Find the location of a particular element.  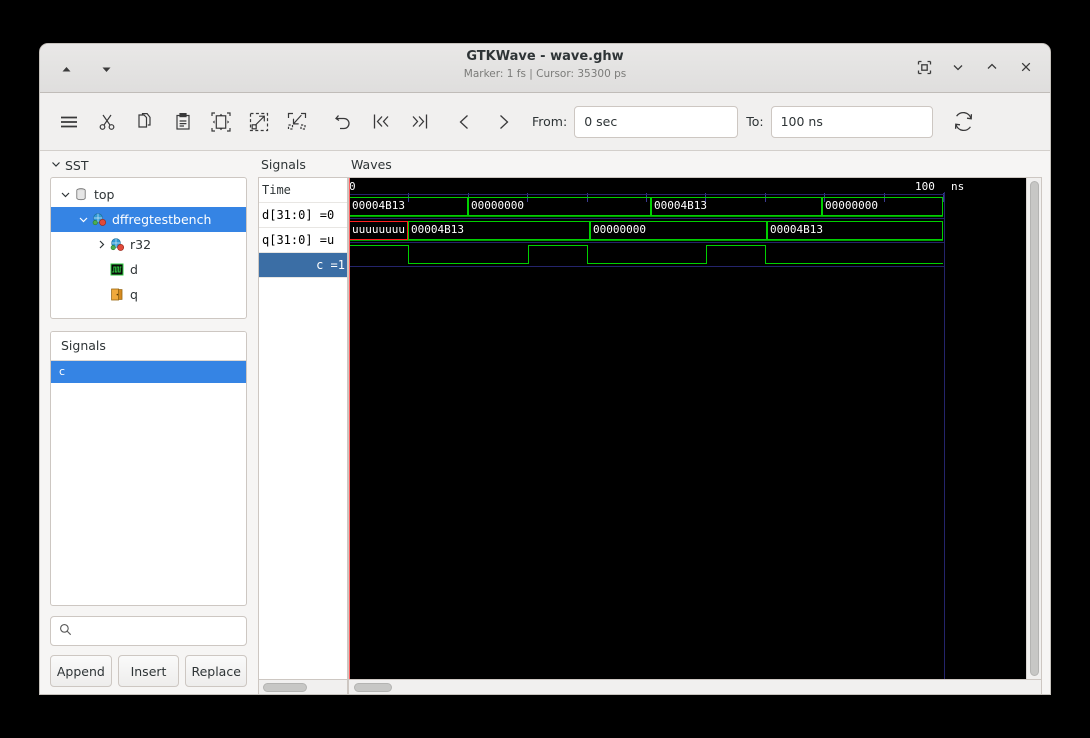

tree-item-label: top is located at coordinates (104, 195).